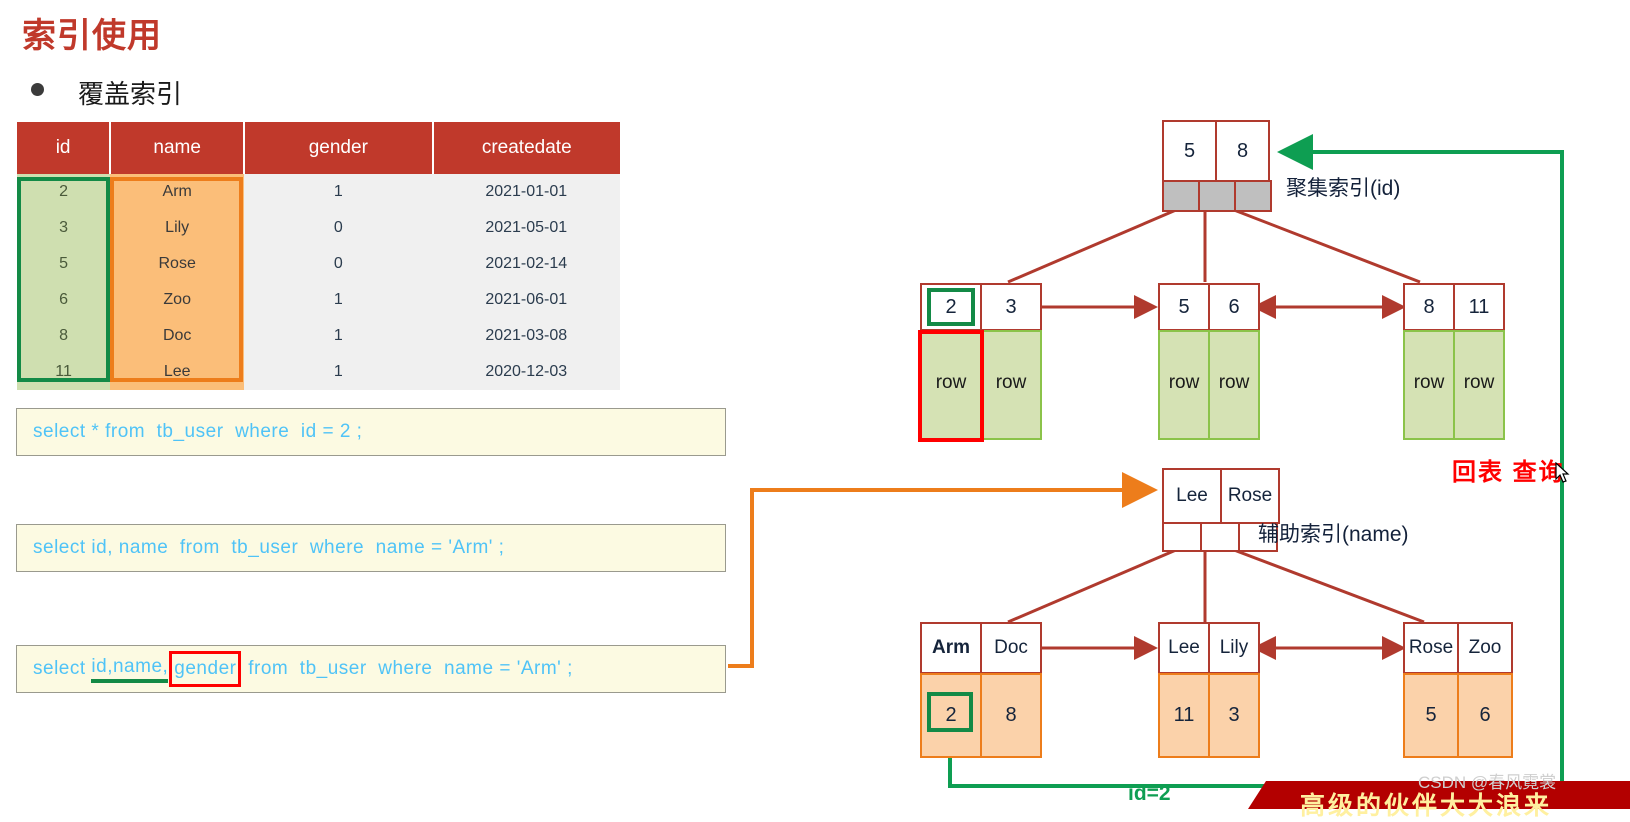  Describe the element at coordinates (1242, 151) in the screenshot. I see `clustered-root-key: 8` at that location.